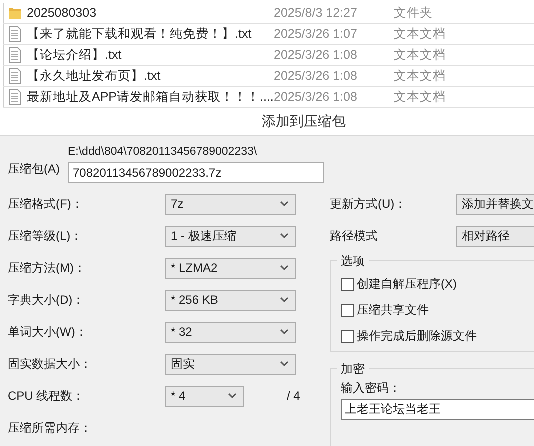 This screenshot has height=446, width=534. What do you see at coordinates (48, 332) in the screenshot?
I see `field-label: 单词大小(W)：` at bounding box center [48, 332].